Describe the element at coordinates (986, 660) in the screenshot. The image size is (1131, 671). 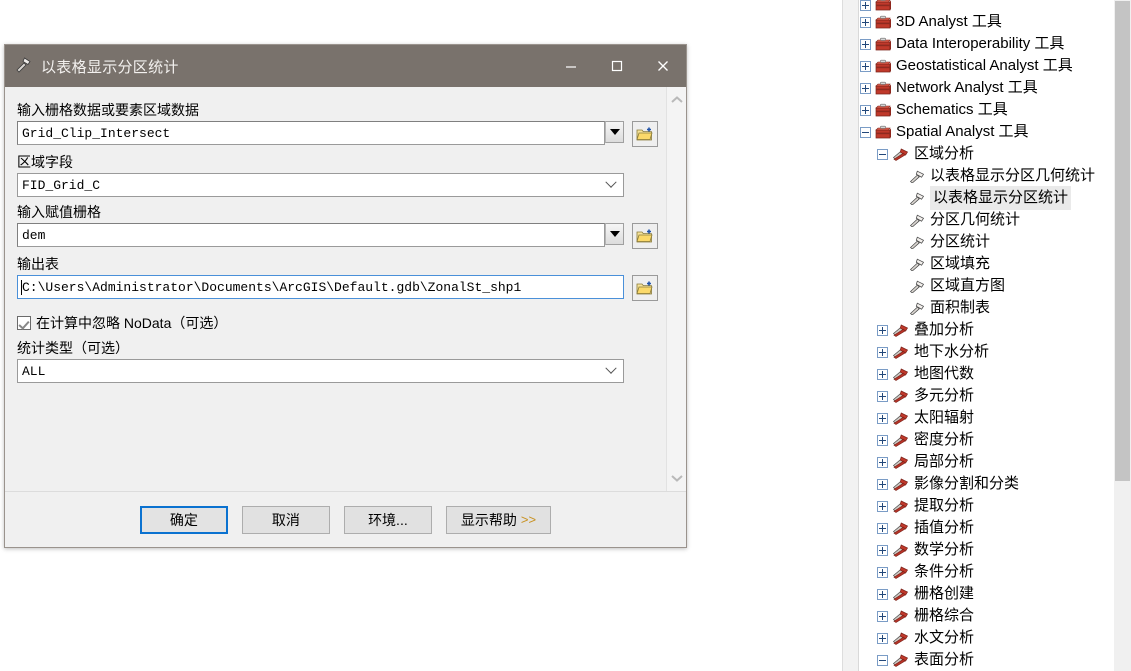
I see `tree-item: 表面分析` at that location.